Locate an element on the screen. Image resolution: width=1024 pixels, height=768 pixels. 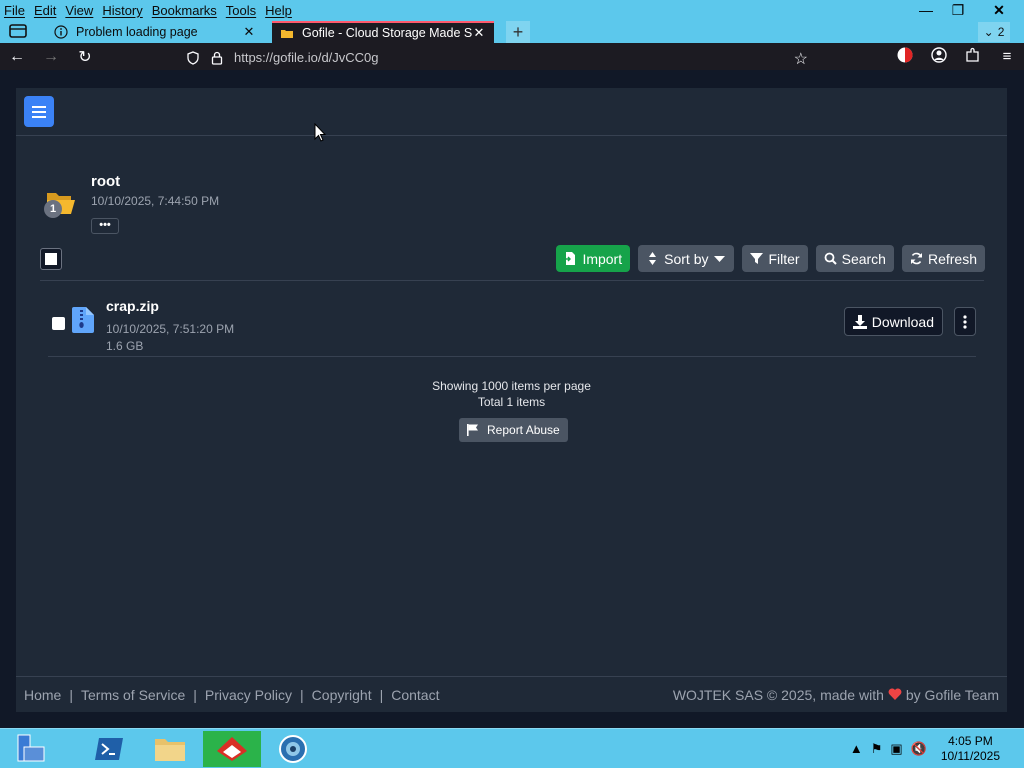
new-tab-button: + is located at coordinates (518, 32).